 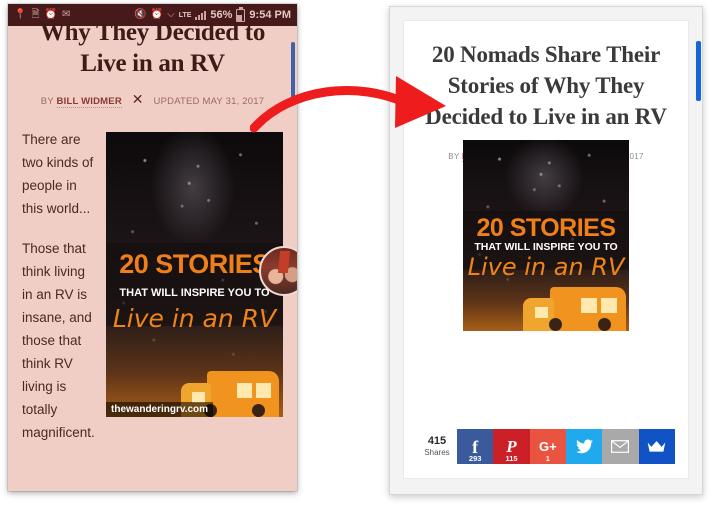 What do you see at coordinates (194, 263) in the screenshot?
I see `mobile-poster-line-1: 20 STORIES` at bounding box center [194, 263].